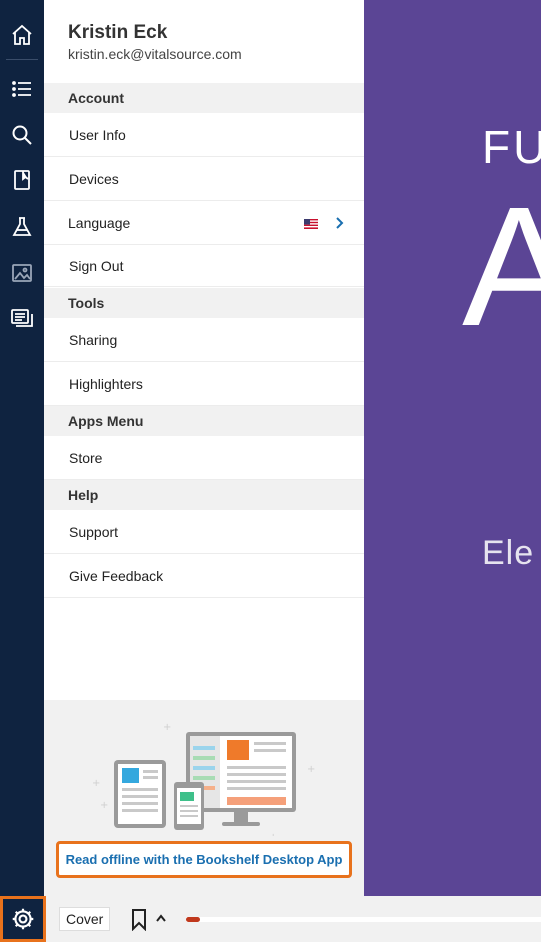  Describe the element at coordinates (204, 303) in the screenshot. I see `section-tools: Tools` at that location.